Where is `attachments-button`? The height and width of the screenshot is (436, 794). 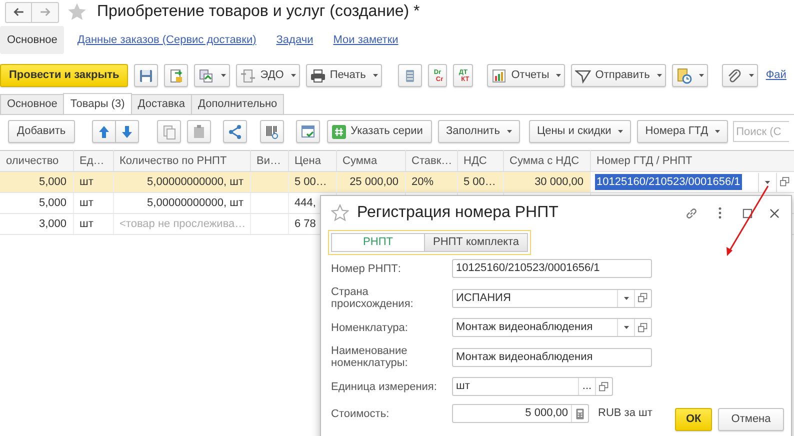
attachments-button is located at coordinates (740, 75).